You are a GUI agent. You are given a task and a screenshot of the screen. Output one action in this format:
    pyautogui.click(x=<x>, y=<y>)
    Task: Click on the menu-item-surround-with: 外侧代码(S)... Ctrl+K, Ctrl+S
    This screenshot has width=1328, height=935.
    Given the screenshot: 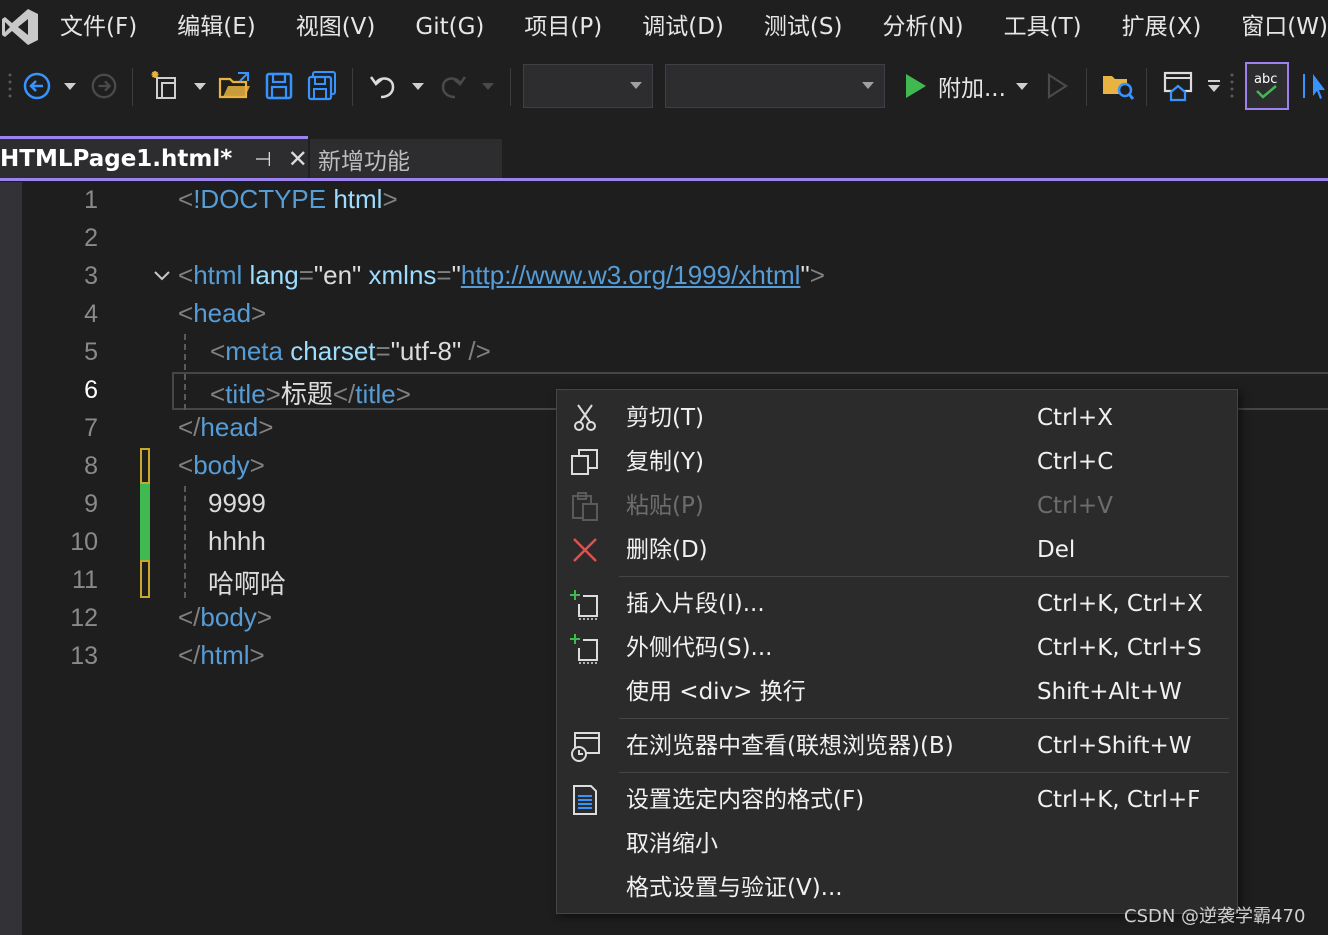 What is the action you would take?
    pyautogui.click(x=897, y=648)
    